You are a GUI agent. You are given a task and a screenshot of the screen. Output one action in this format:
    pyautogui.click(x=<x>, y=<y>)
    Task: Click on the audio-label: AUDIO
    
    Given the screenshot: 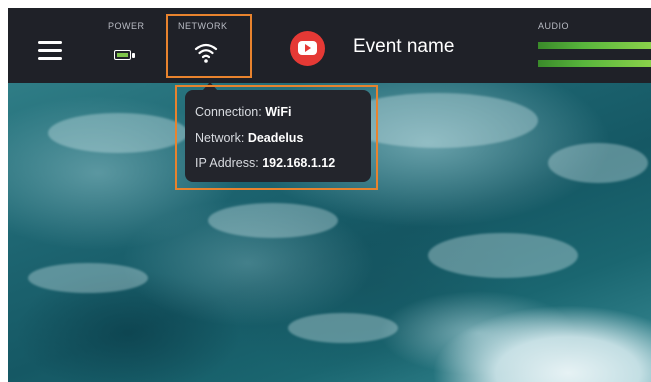 What is the action you would take?
    pyautogui.click(x=554, y=26)
    